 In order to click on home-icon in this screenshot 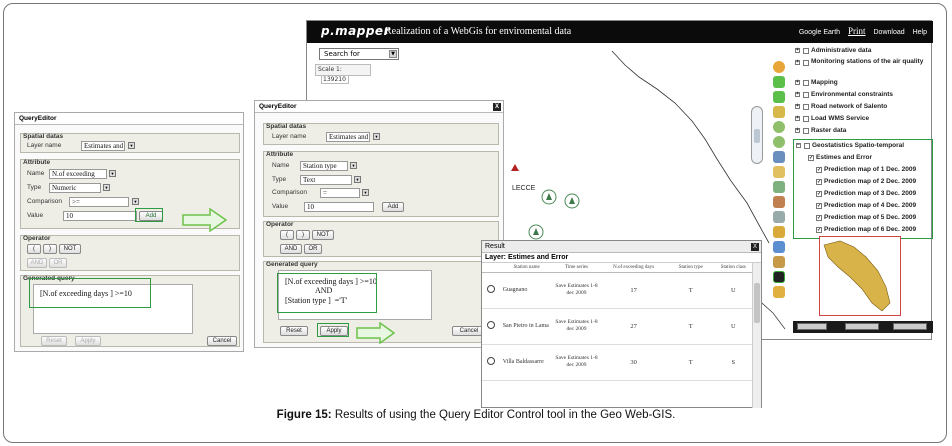, I will do `click(779, 67)`.